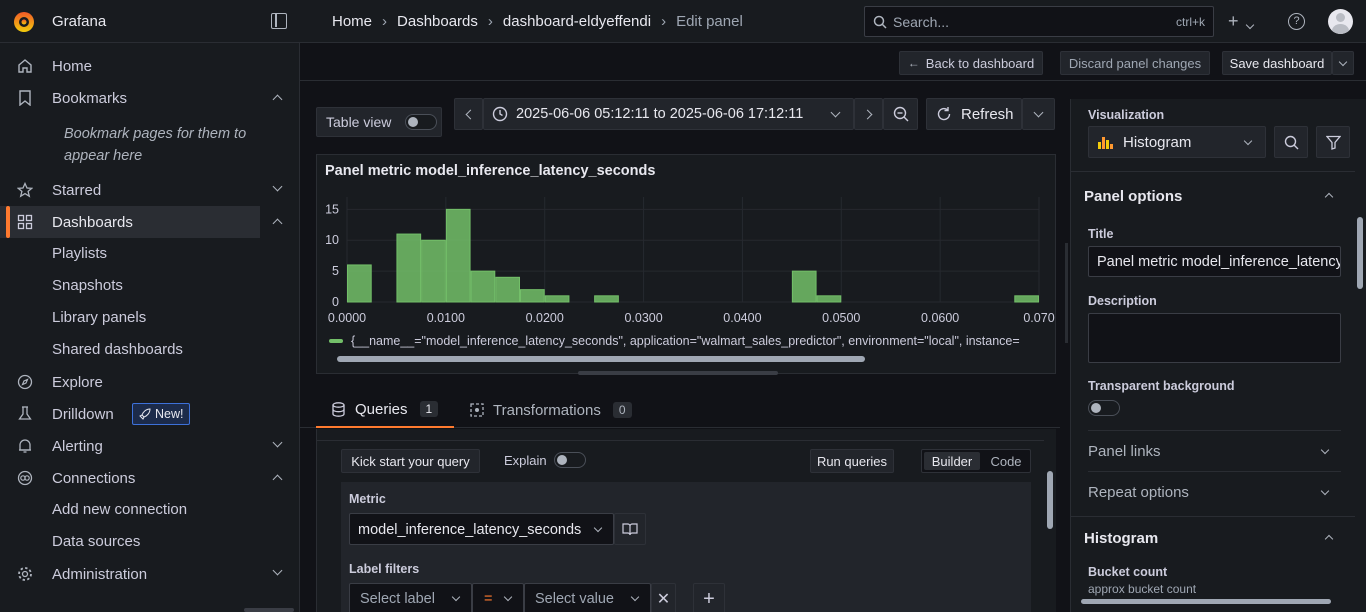  What do you see at coordinates (498, 597) in the screenshot?
I see `operator-dropdown: =` at bounding box center [498, 597].